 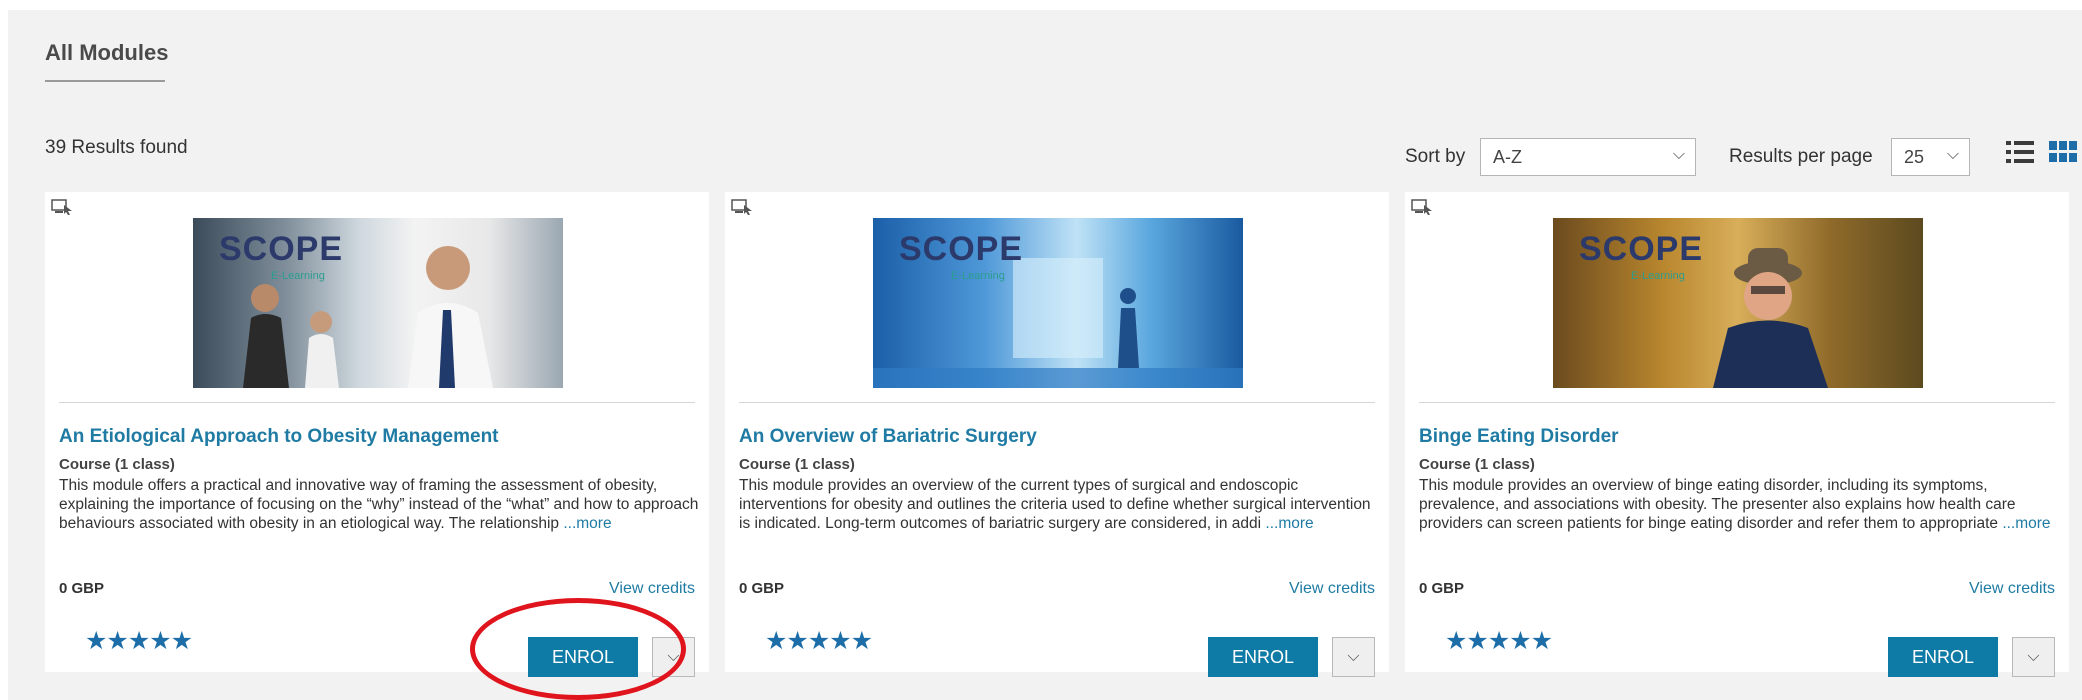 What do you see at coordinates (2020, 152) in the screenshot?
I see `list-view-icon` at bounding box center [2020, 152].